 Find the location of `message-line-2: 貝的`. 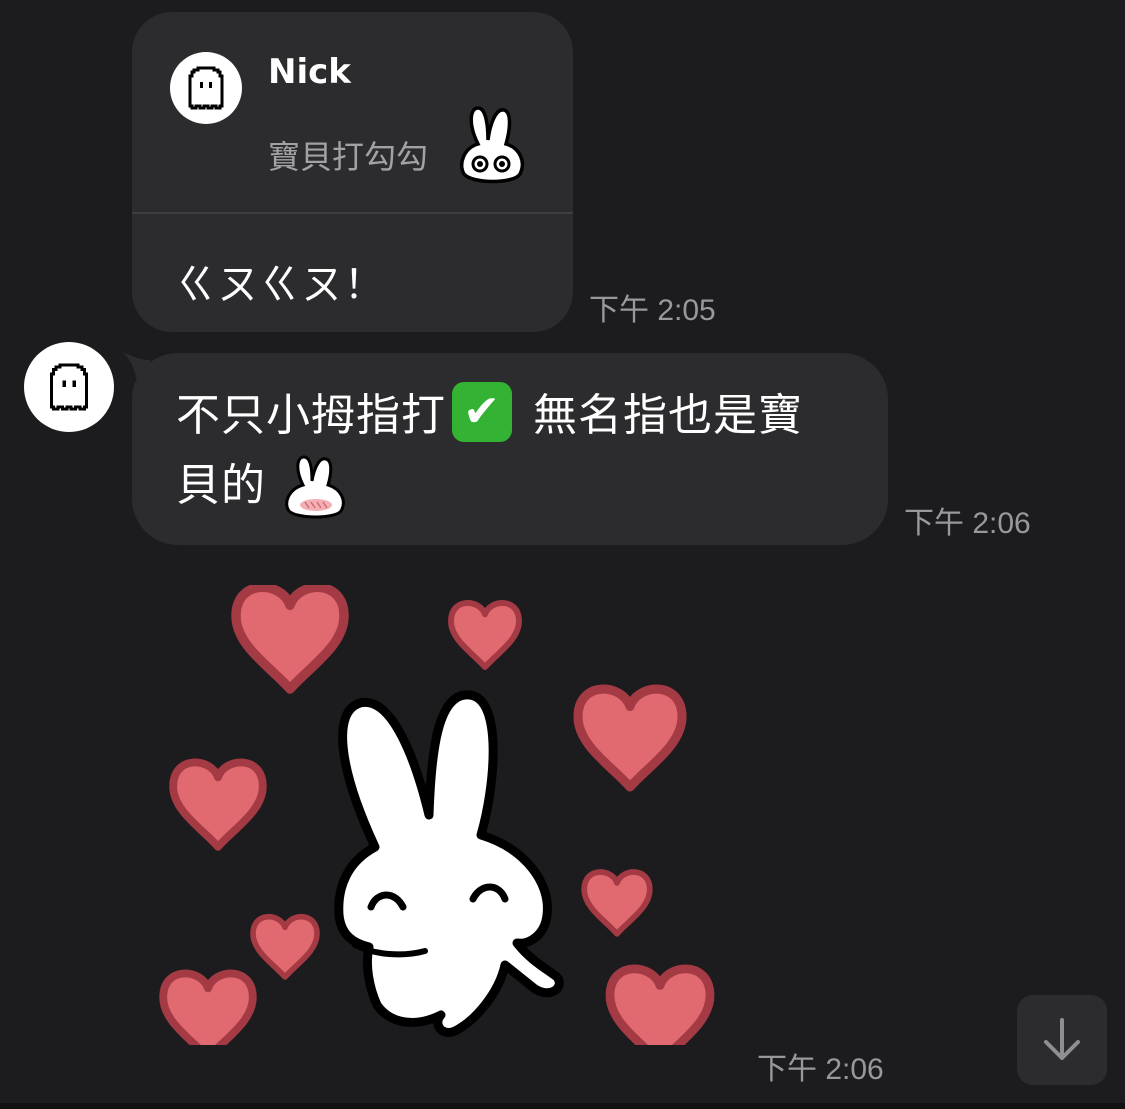

message-line-2: 貝的 is located at coordinates (263, 486).